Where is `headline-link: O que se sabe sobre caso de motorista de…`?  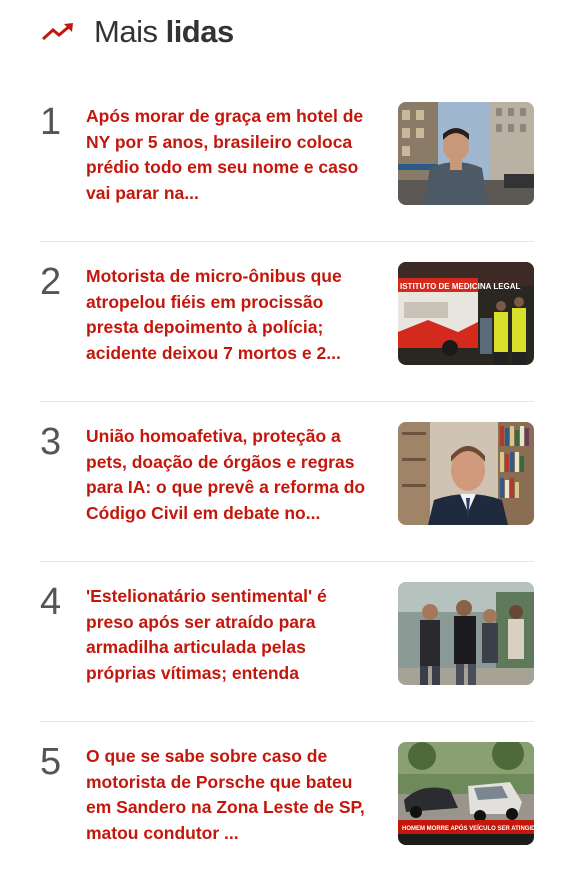 headline-link: O que se sabe sobre caso de motorista de… is located at coordinates (231, 795).